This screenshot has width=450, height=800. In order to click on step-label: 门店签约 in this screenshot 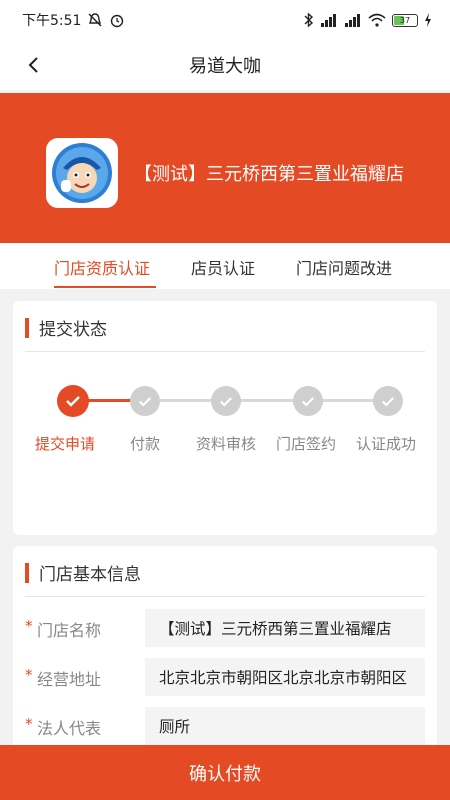, I will do `click(306, 444)`.